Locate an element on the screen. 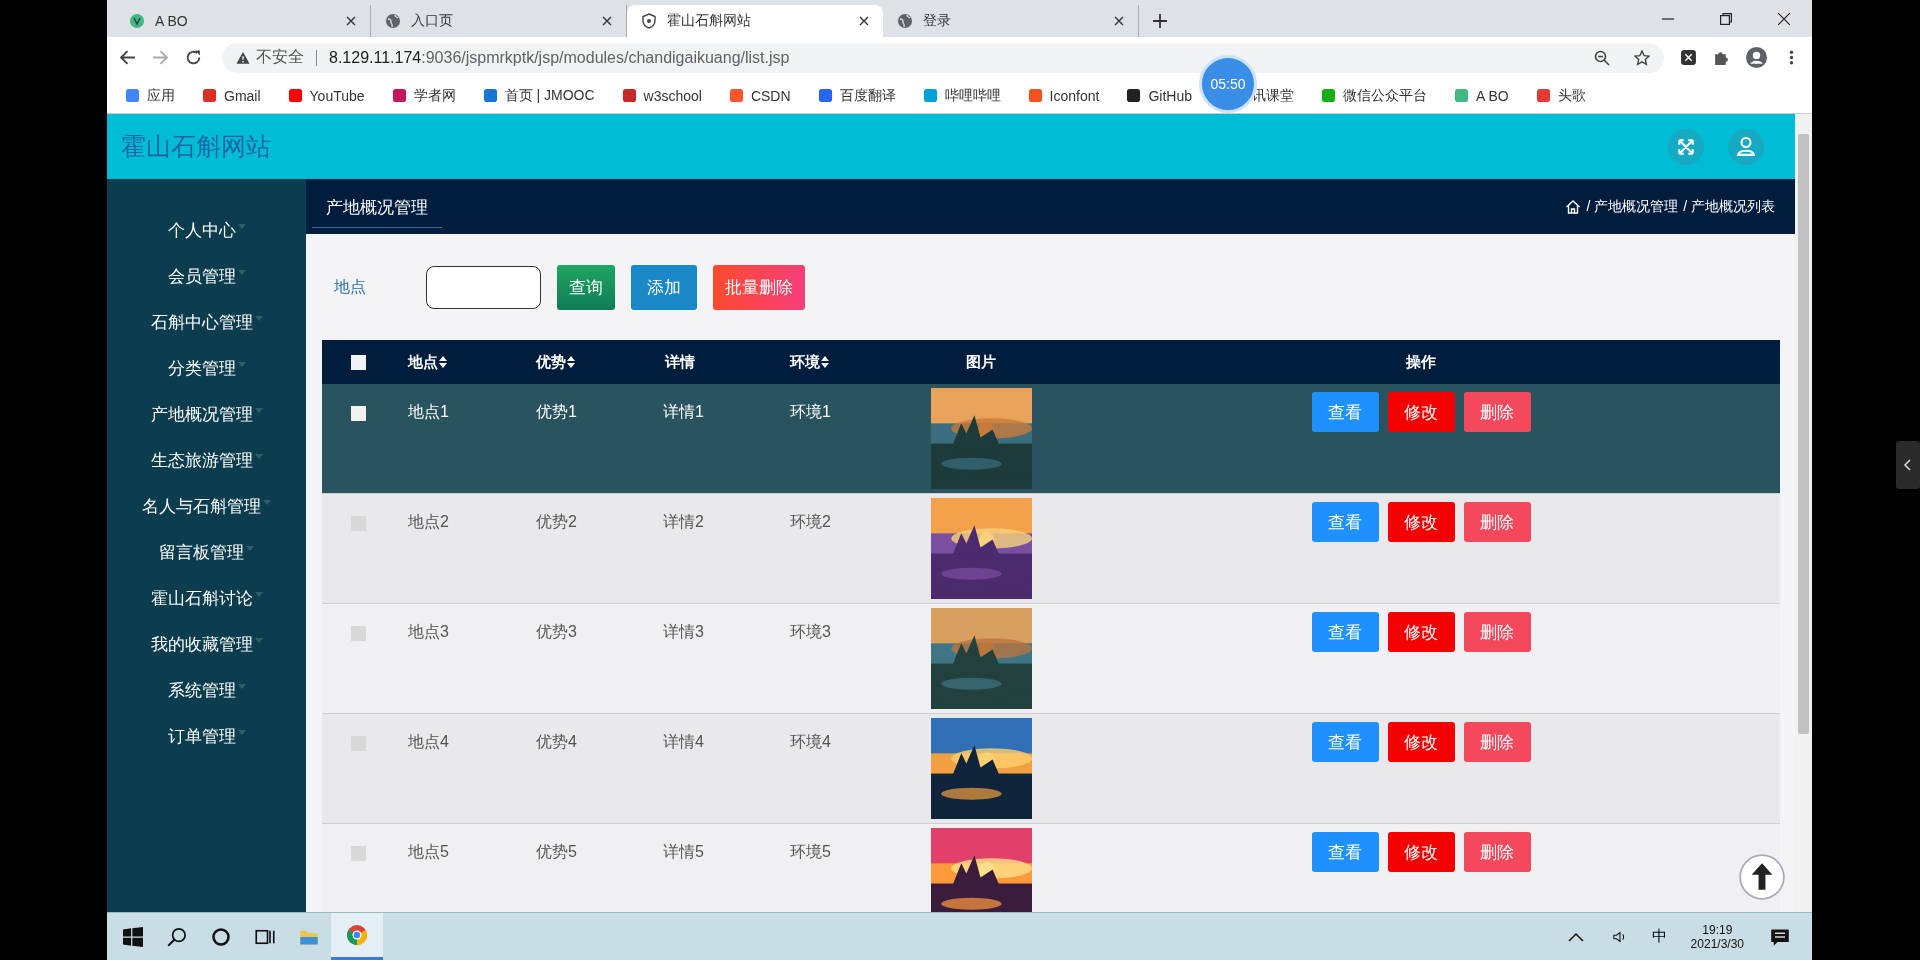 Image resolution: width=1920 pixels, height=960 pixels. sidebar-item: 名人与石斛管理 is located at coordinates (206, 506).